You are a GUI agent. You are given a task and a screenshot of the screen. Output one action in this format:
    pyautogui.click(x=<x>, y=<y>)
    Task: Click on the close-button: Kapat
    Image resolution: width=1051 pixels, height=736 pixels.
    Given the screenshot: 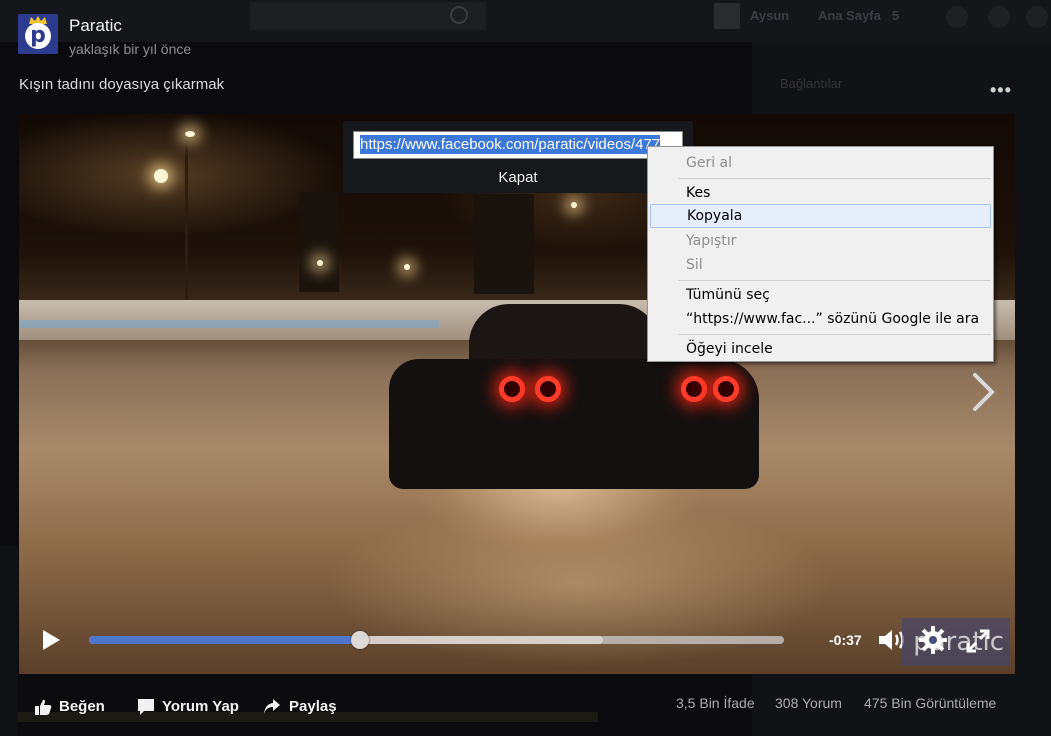 What is the action you would take?
    pyautogui.click(x=518, y=177)
    